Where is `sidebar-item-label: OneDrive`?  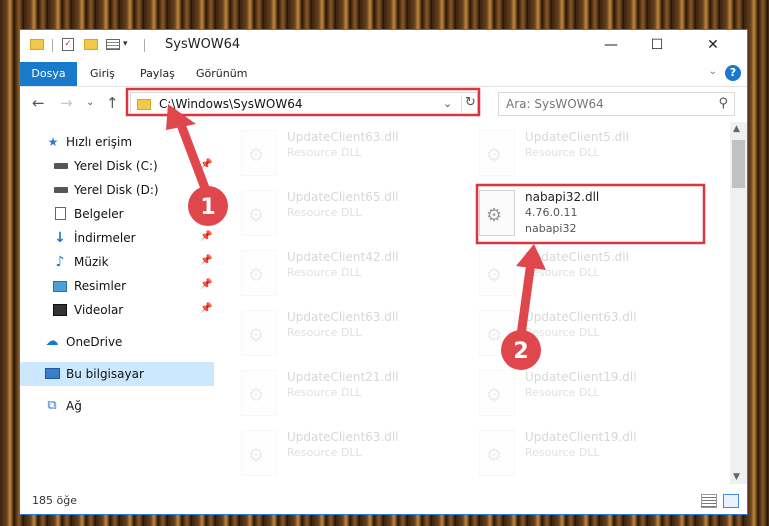
sidebar-item-label: OneDrive is located at coordinates (94, 342).